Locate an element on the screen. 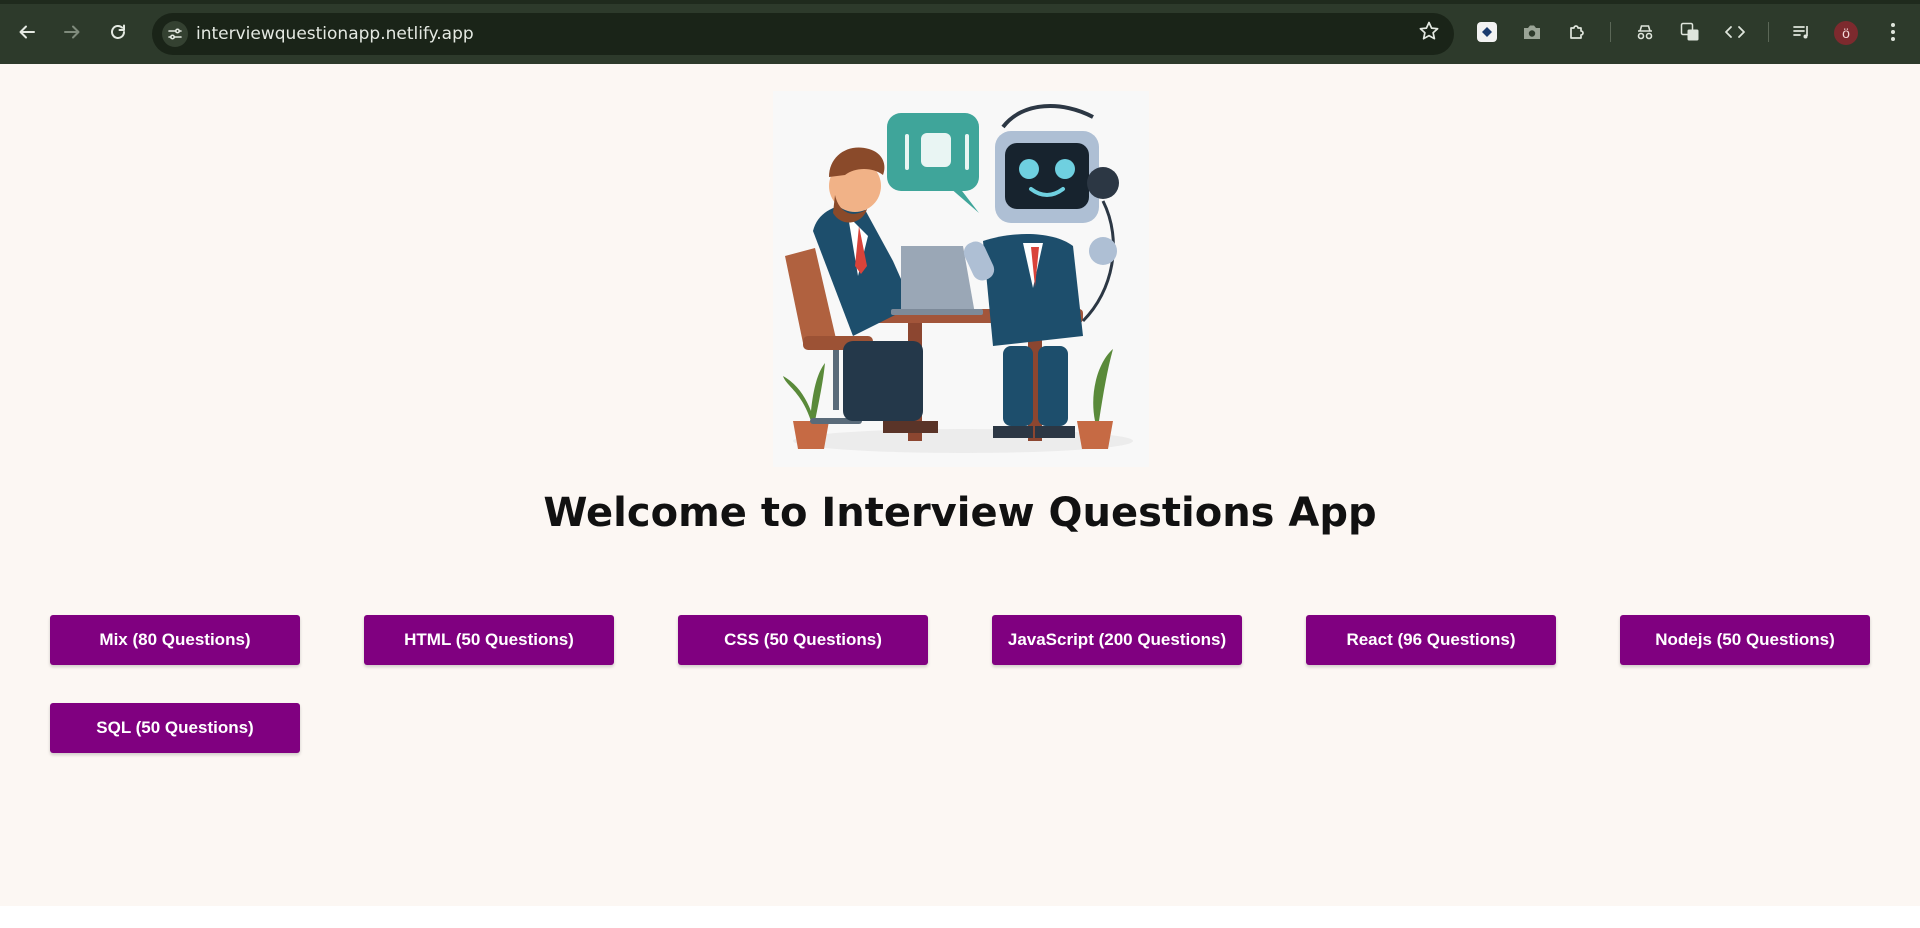  media-controls-button is located at coordinates (1802, 32).